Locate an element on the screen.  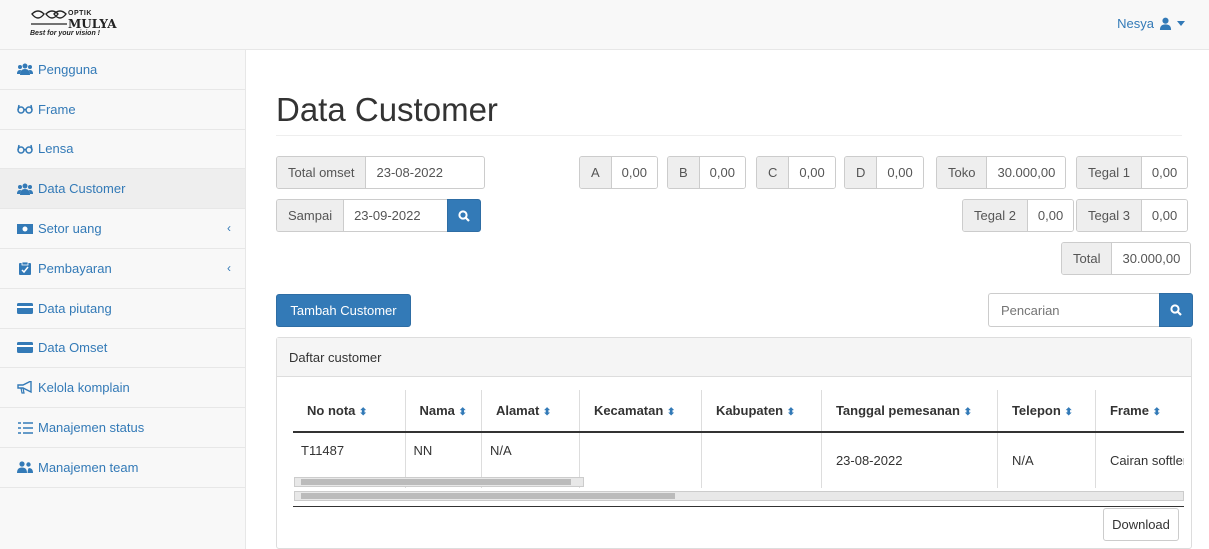
cell-telepon: N/A is located at coordinates (1046, 460).